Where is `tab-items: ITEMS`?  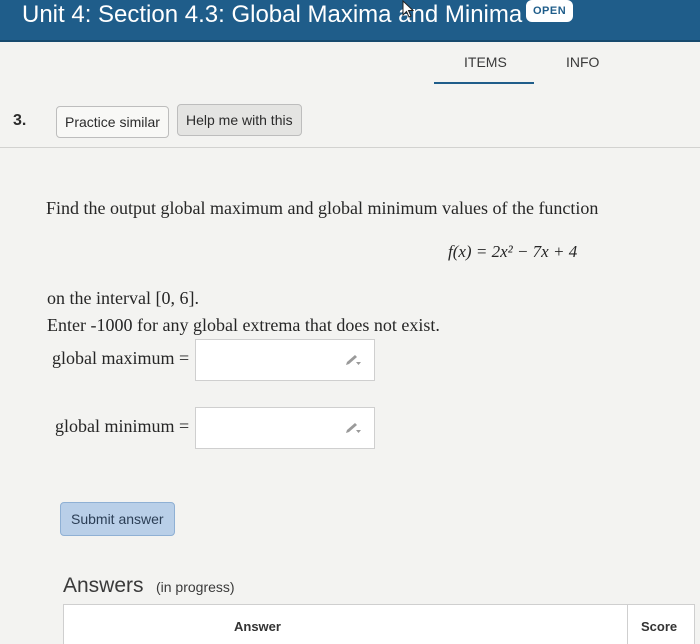
tab-items: ITEMS is located at coordinates (485, 62).